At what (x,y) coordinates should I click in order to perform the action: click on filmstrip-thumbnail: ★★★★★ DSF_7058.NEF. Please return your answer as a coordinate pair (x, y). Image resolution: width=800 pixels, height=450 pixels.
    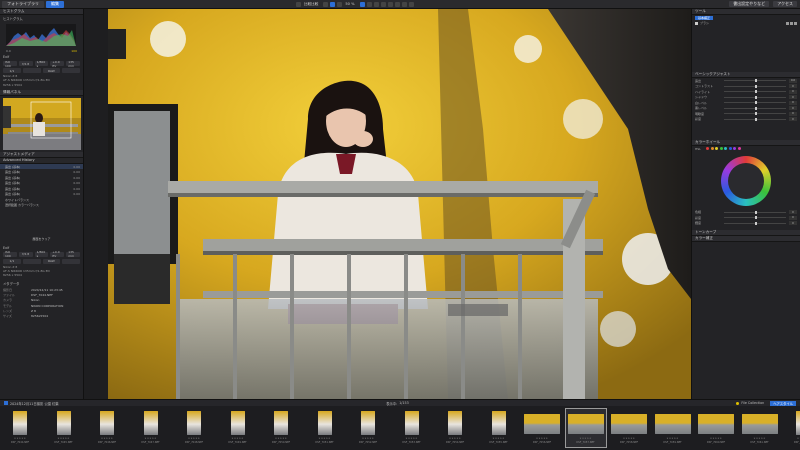
    Looking at the image, I should click on (629, 428).